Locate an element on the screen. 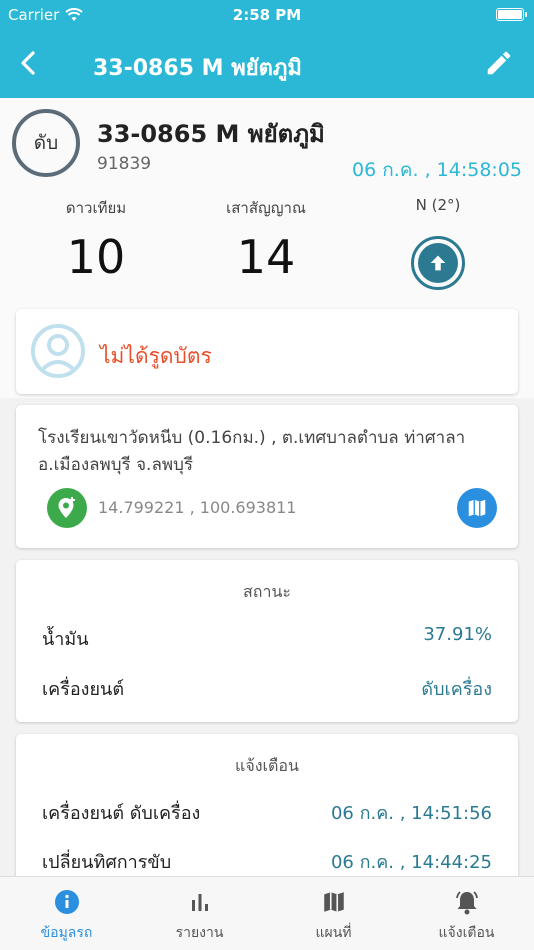  tab-label: ข้อมูลรถ is located at coordinates (66, 933).